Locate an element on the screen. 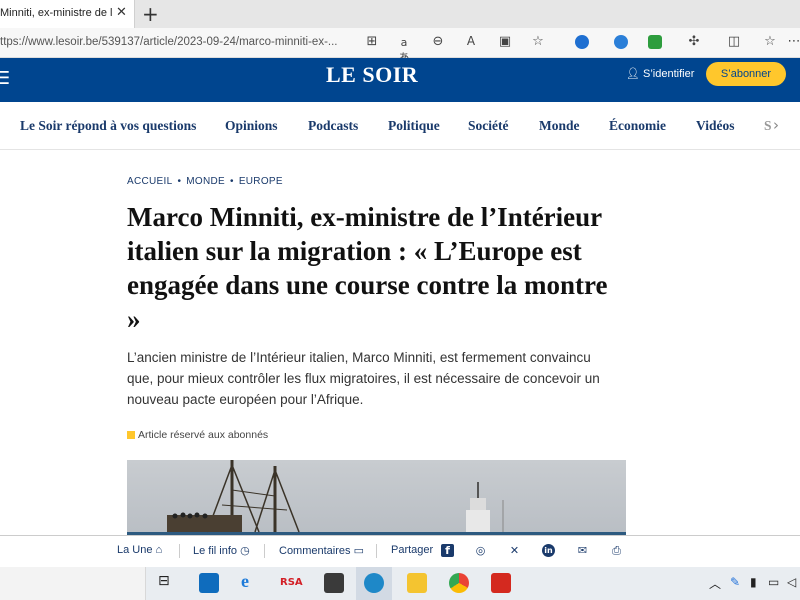 This screenshot has height=600, width=800. comment-icon: ▭ is located at coordinates (358, 551).